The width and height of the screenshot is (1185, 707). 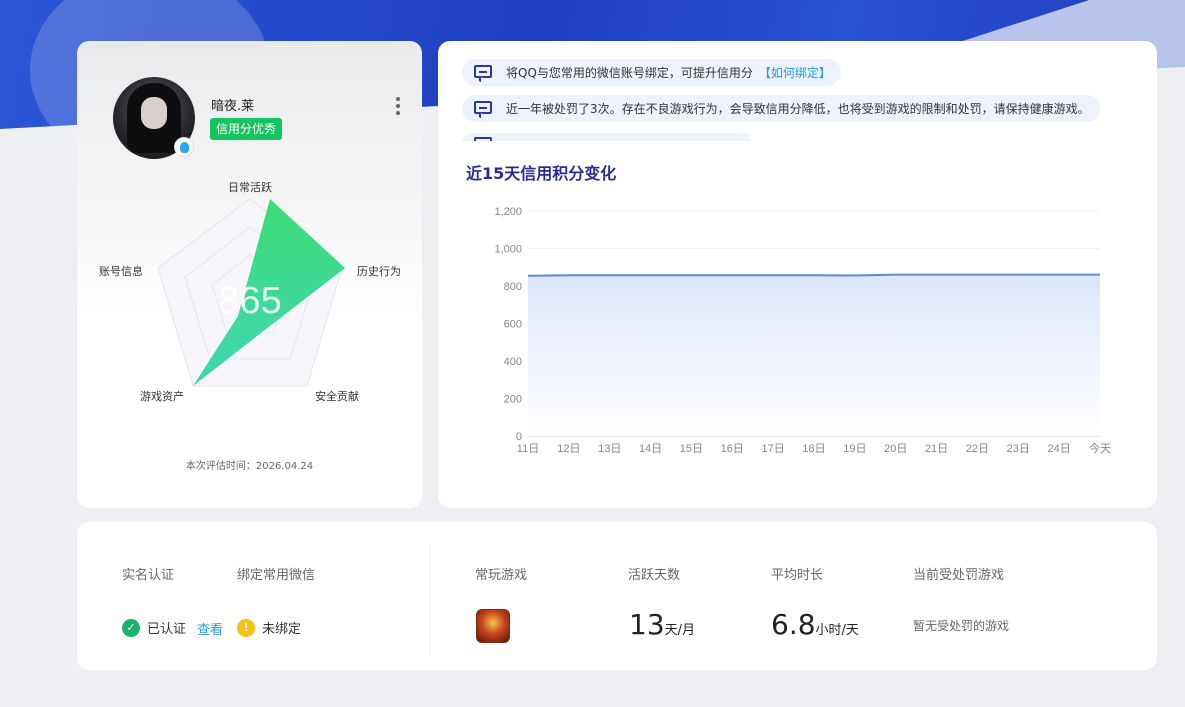 I want to click on x-tick-label: 16日, so click(x=732, y=449).